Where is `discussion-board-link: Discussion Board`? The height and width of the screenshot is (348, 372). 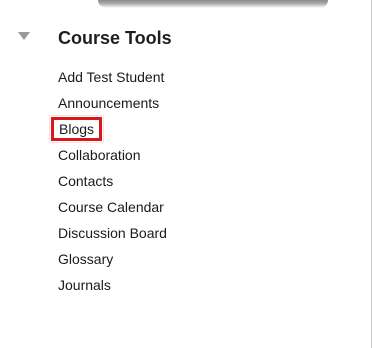
discussion-board-link: Discussion Board is located at coordinates (112, 233).